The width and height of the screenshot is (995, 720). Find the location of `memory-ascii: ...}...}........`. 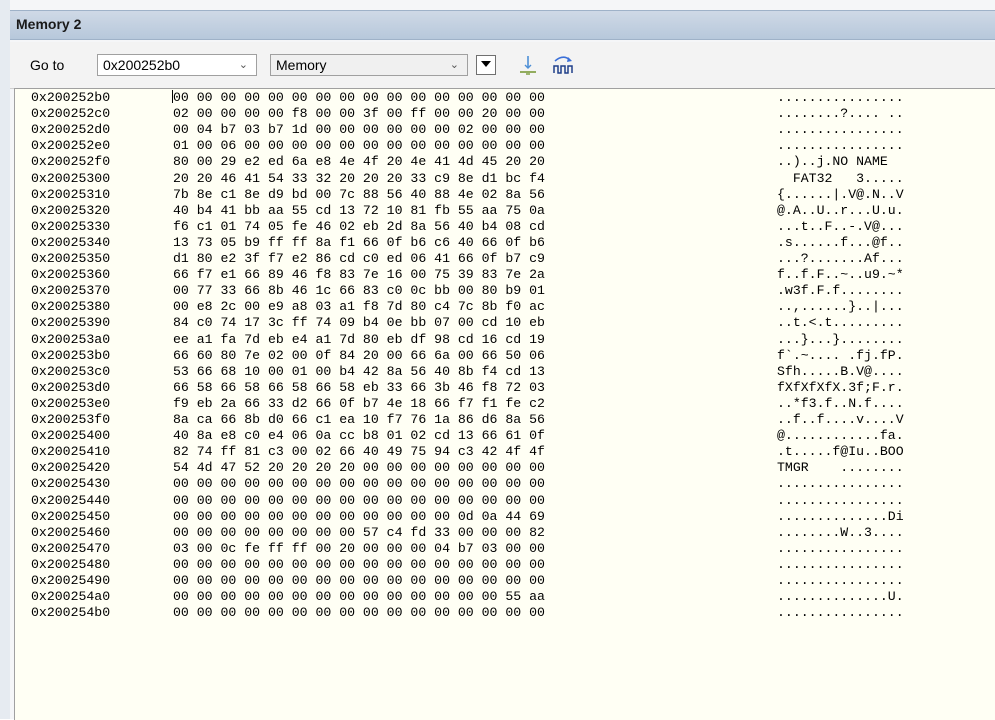

memory-ascii: ...}...}........ is located at coordinates (840, 338).